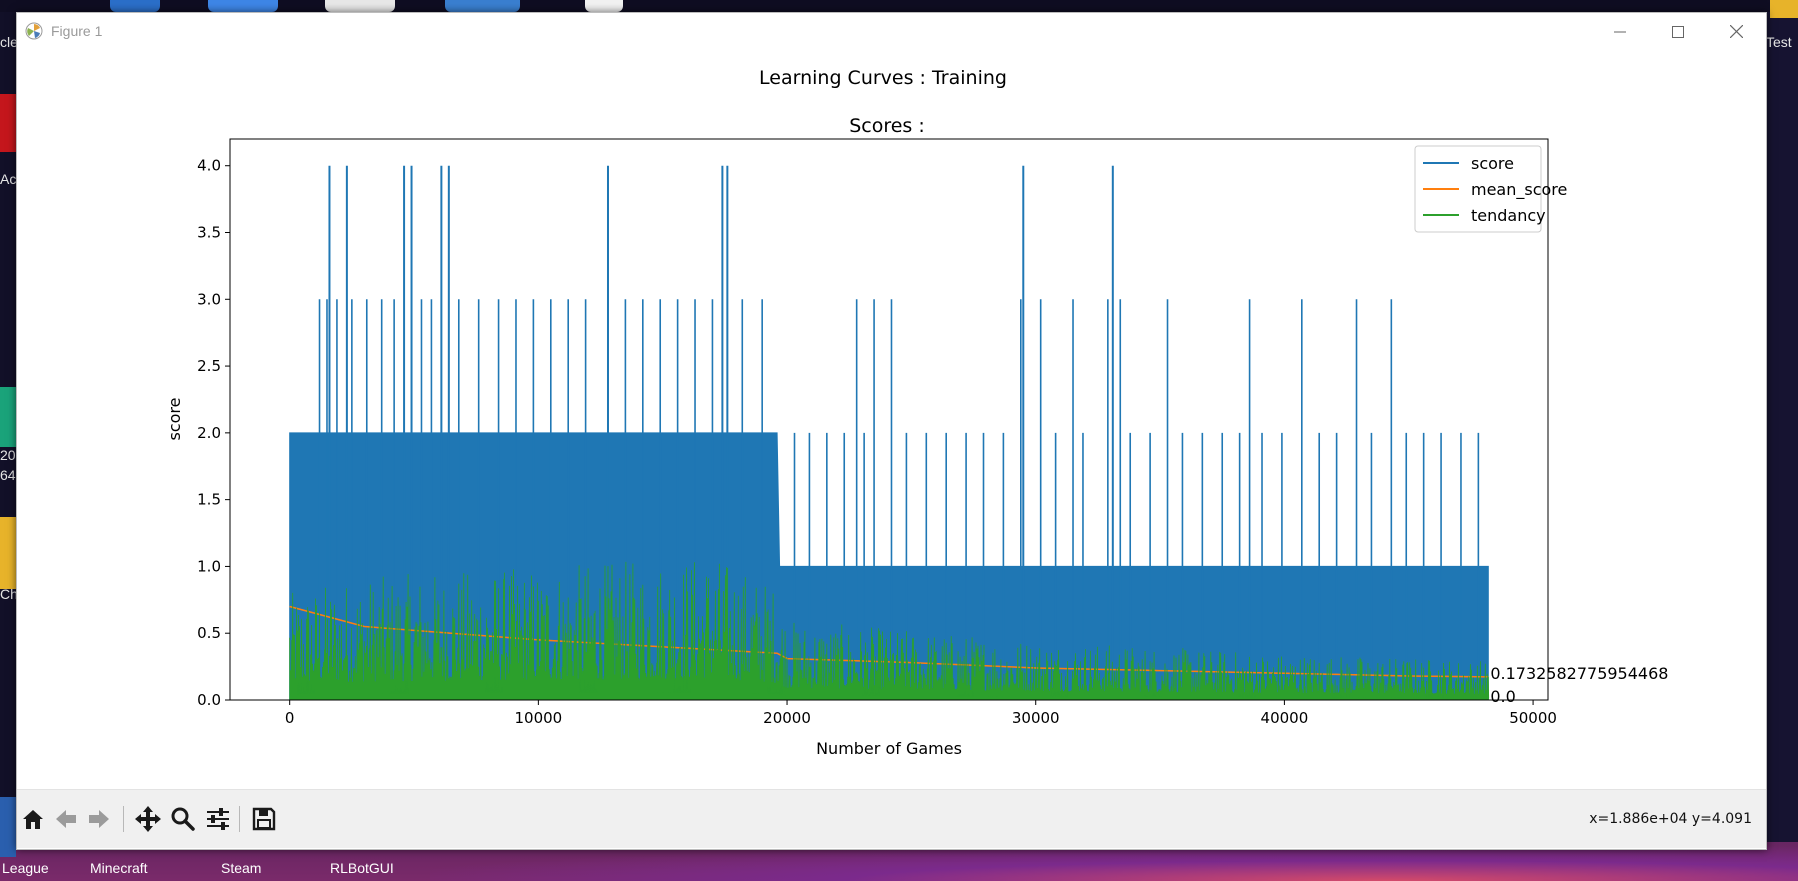  I want to click on home-icon, so click(33, 819).